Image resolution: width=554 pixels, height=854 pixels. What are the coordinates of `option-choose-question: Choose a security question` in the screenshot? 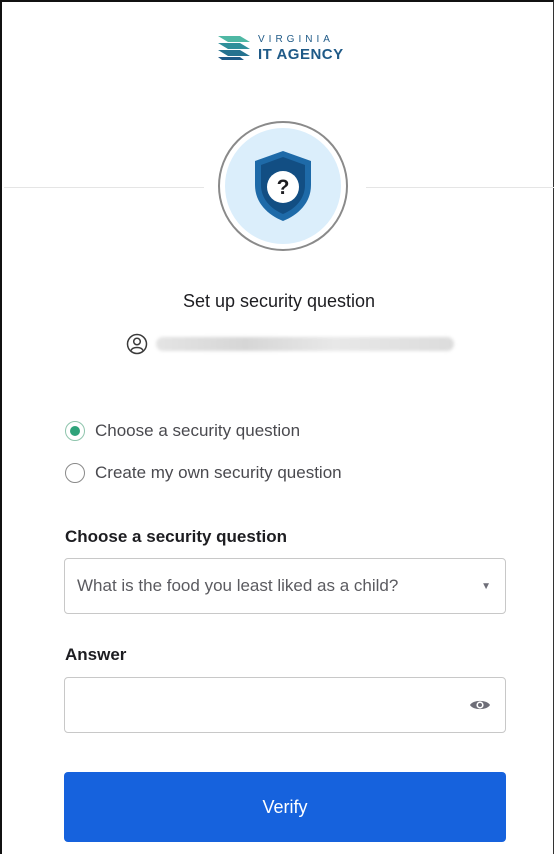 It's located at (182, 431).